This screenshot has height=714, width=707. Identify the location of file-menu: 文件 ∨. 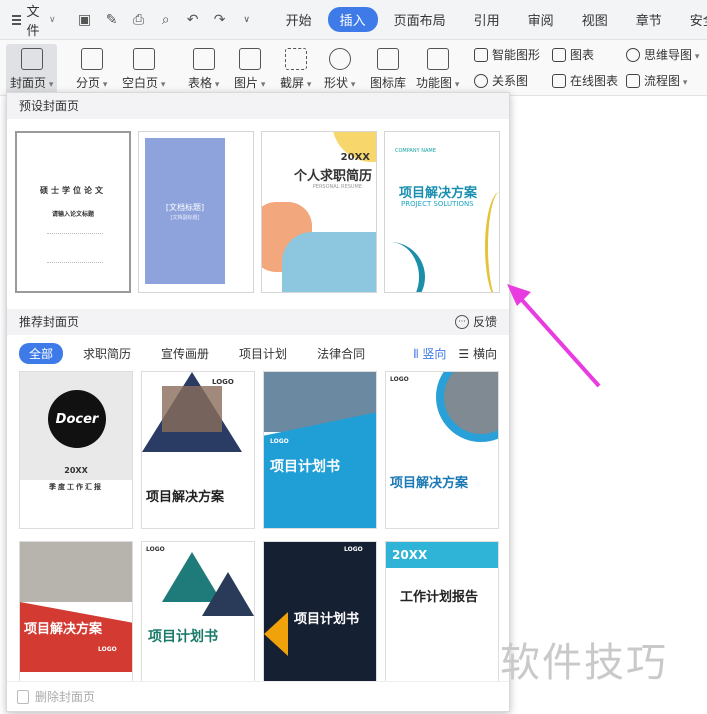
(33, 20).